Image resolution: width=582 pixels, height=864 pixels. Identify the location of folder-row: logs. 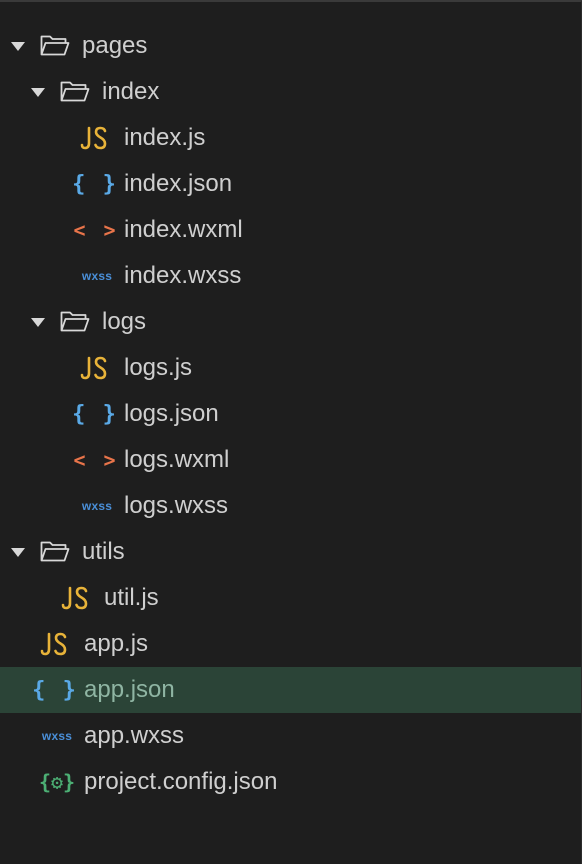
(290, 322).